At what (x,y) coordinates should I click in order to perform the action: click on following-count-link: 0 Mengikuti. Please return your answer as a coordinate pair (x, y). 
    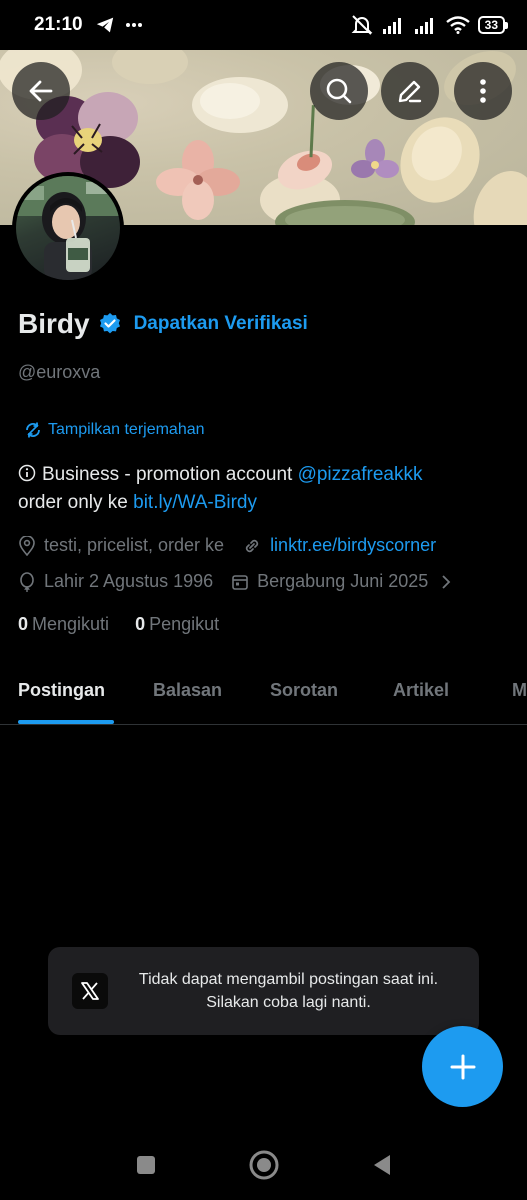
    Looking at the image, I should click on (63, 624).